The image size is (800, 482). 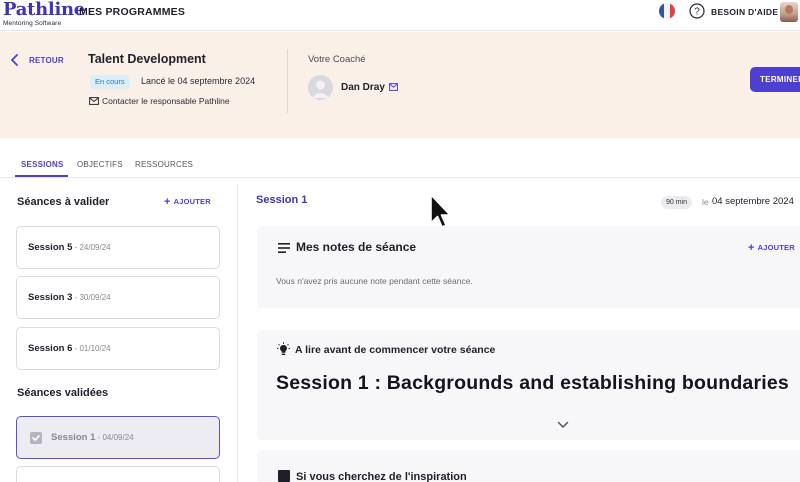 I want to click on status-badge: En cours, so click(x=110, y=82).